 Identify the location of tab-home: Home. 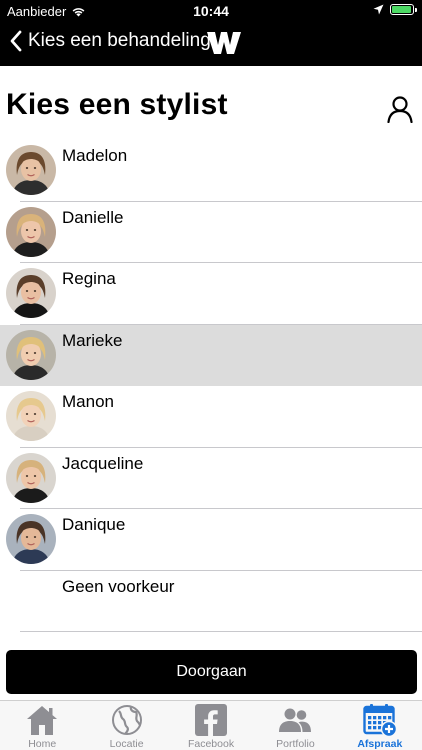
(42, 725).